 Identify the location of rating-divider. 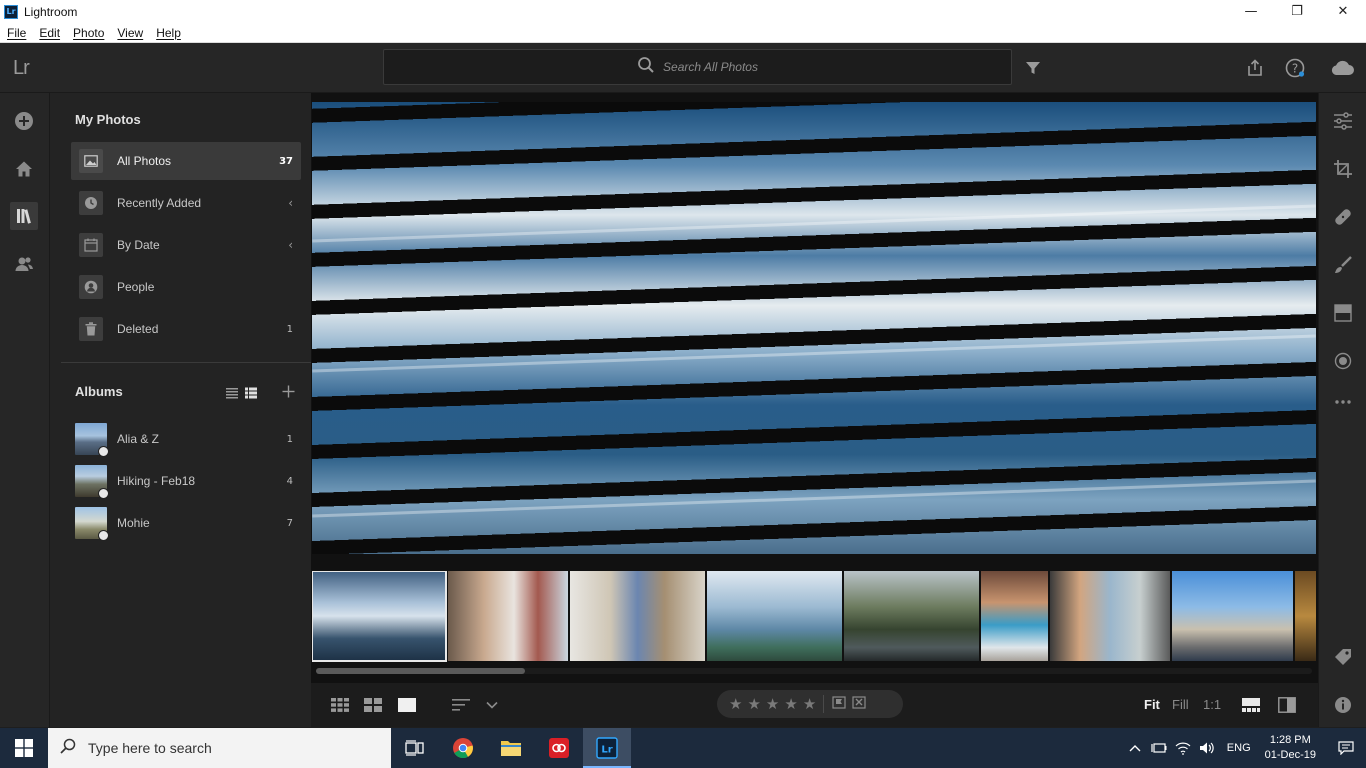
(824, 704).